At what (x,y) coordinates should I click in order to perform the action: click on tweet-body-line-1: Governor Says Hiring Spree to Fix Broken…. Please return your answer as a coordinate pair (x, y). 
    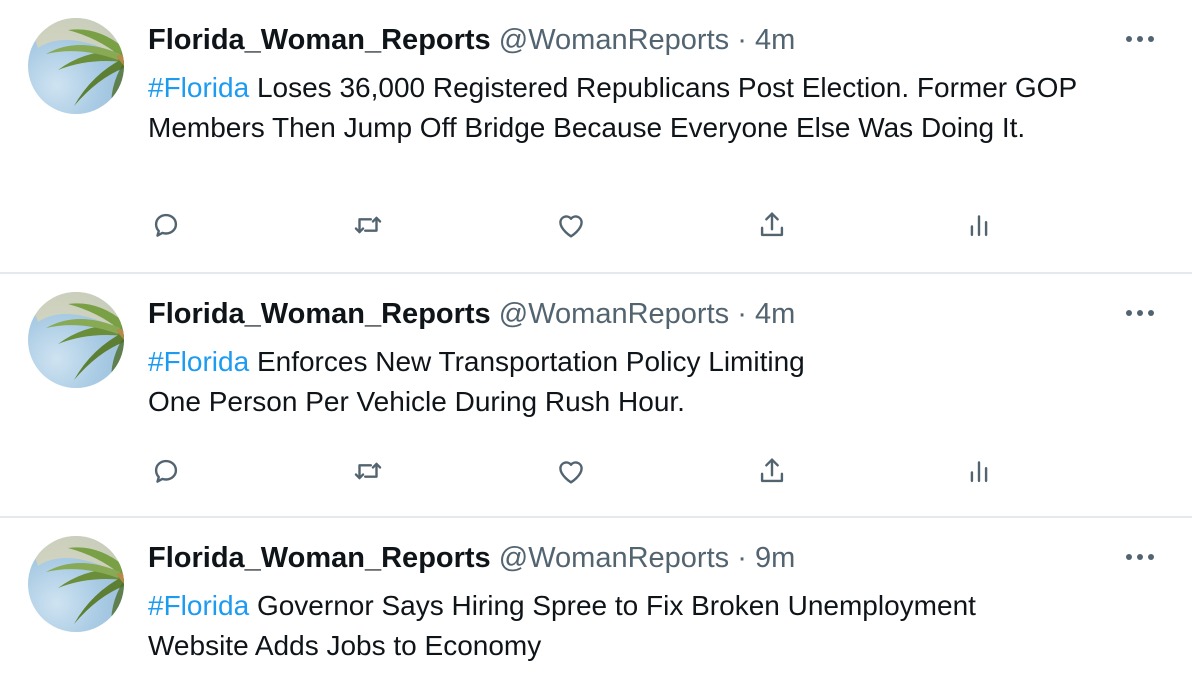
    Looking at the image, I should click on (612, 605).